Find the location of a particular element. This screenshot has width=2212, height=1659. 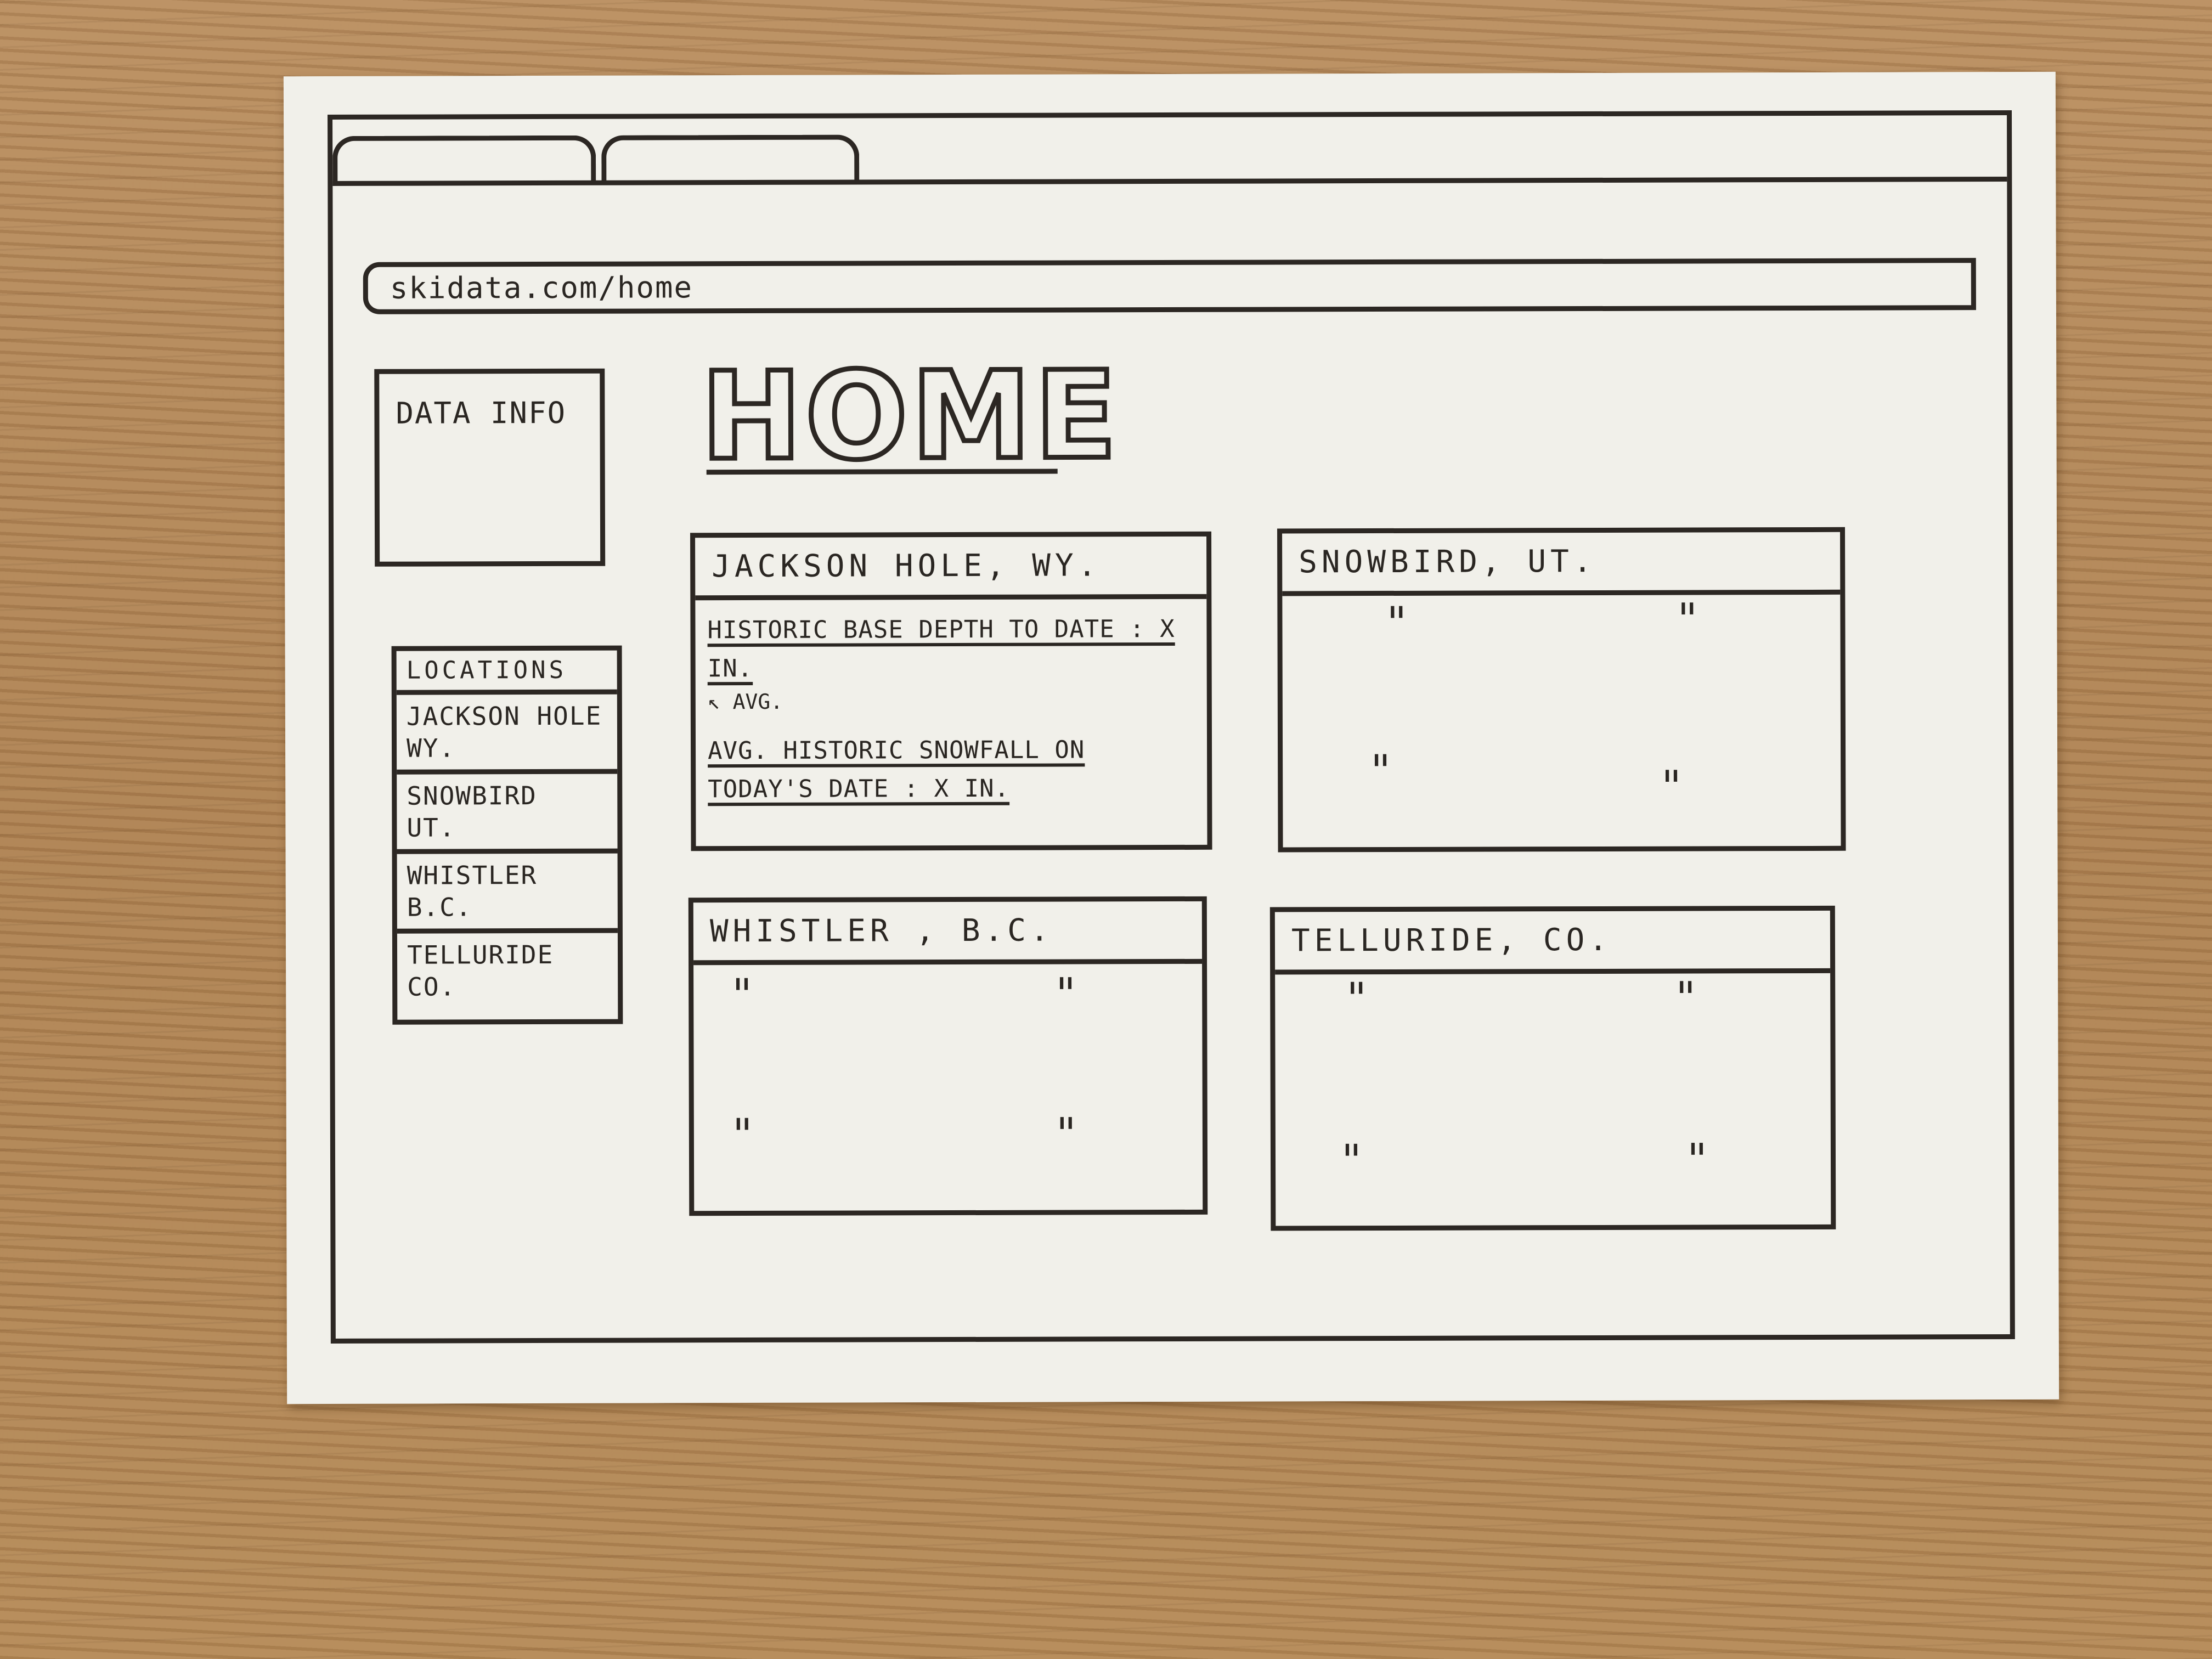

snowfall-stat-line-2: TODAY'S DATE : X IN. is located at coordinates (859, 789).